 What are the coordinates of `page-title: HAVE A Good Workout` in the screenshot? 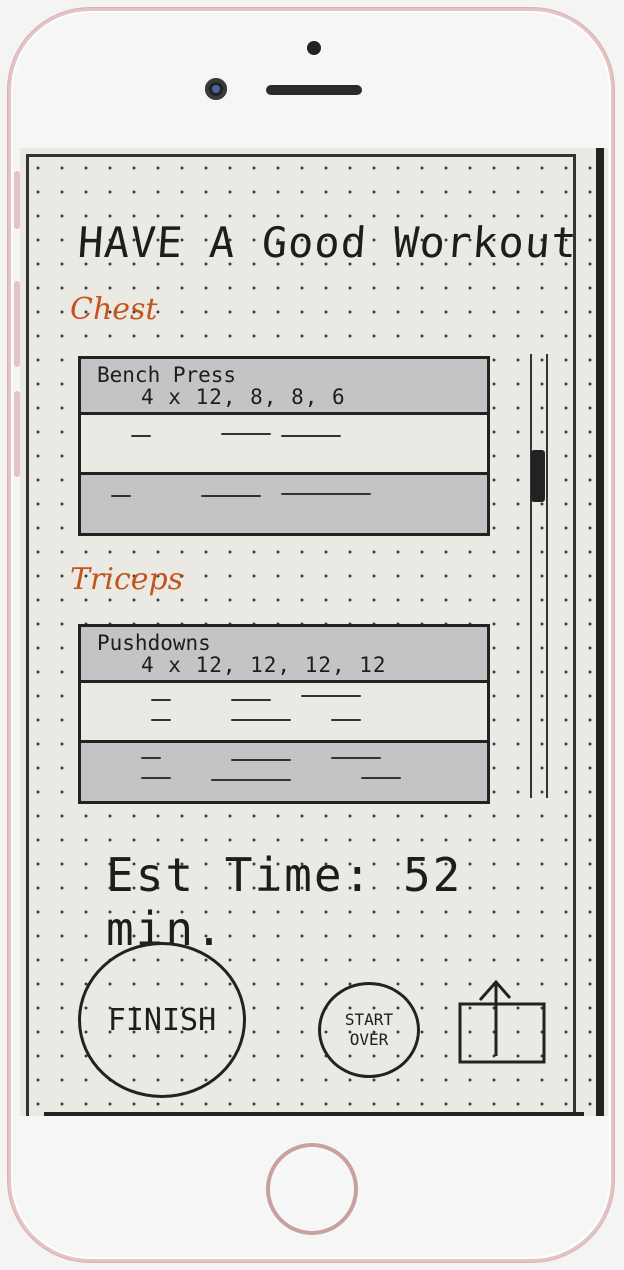 It's located at (328, 242).